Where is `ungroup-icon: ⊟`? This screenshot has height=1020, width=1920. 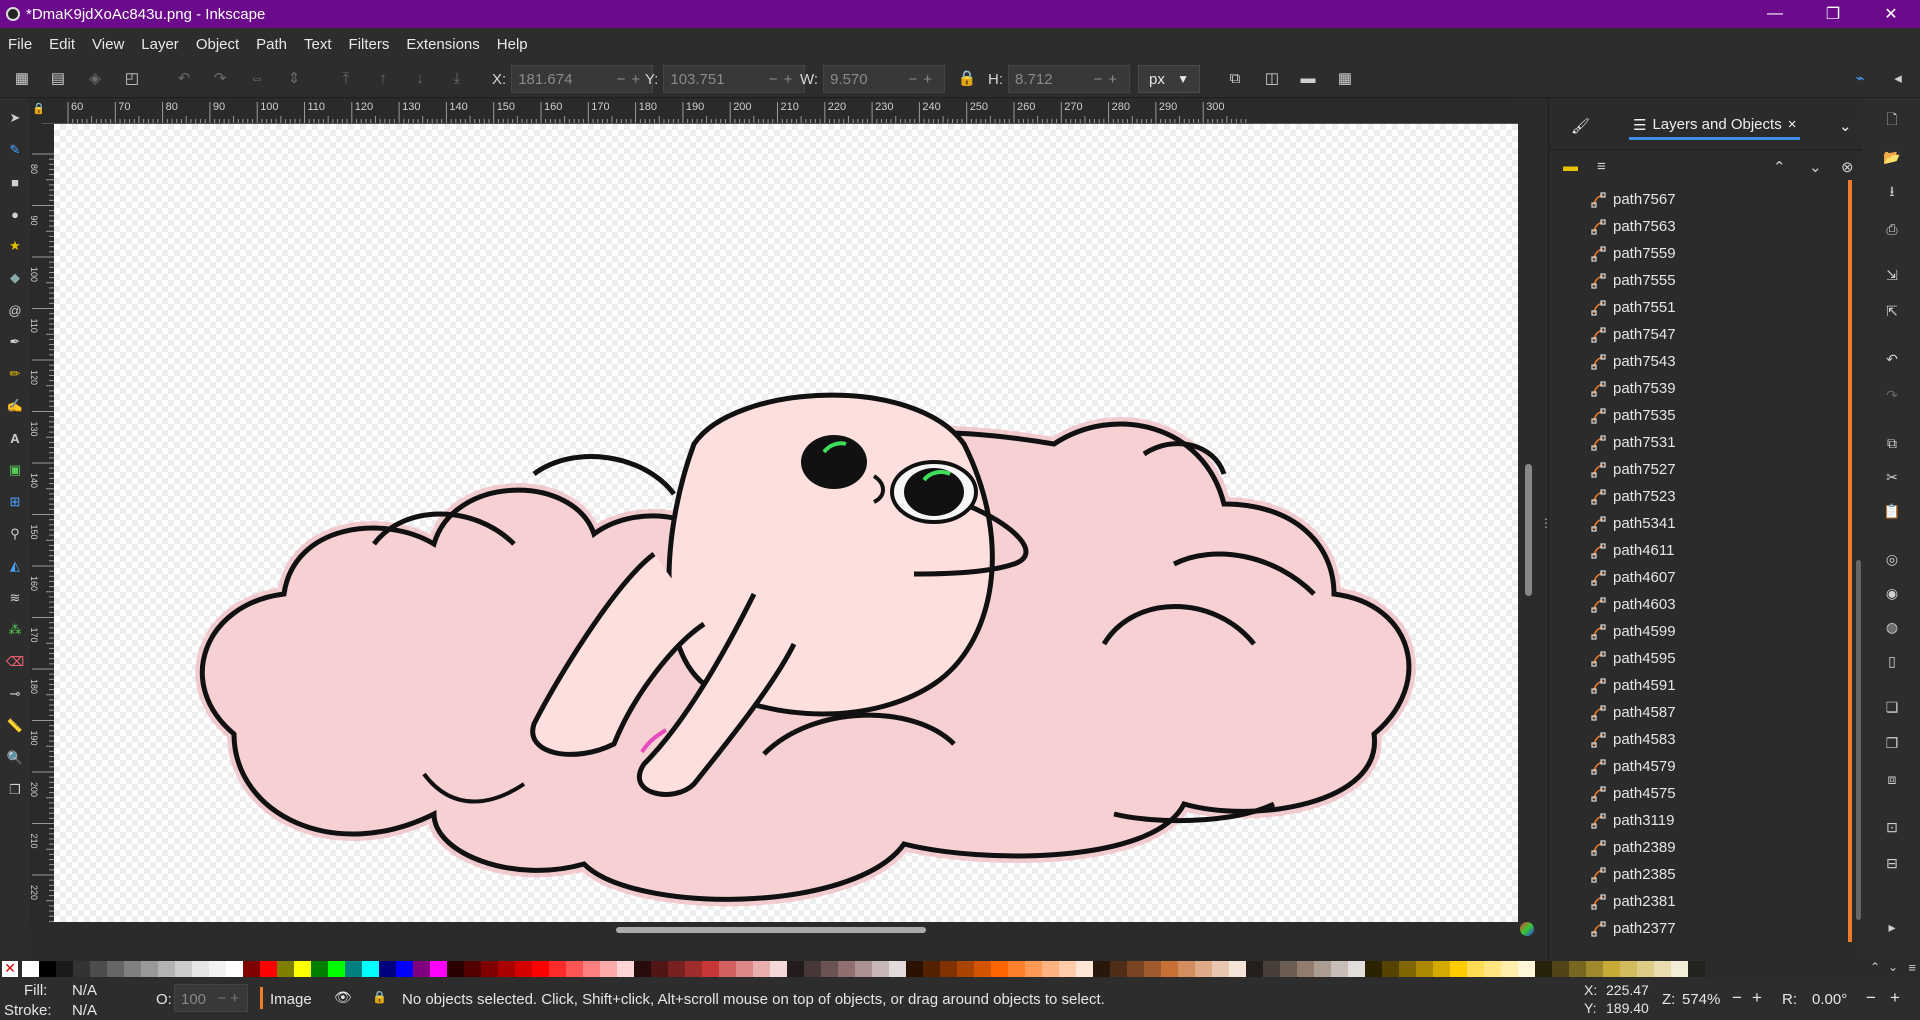 ungroup-icon: ⊟ is located at coordinates (1892, 863).